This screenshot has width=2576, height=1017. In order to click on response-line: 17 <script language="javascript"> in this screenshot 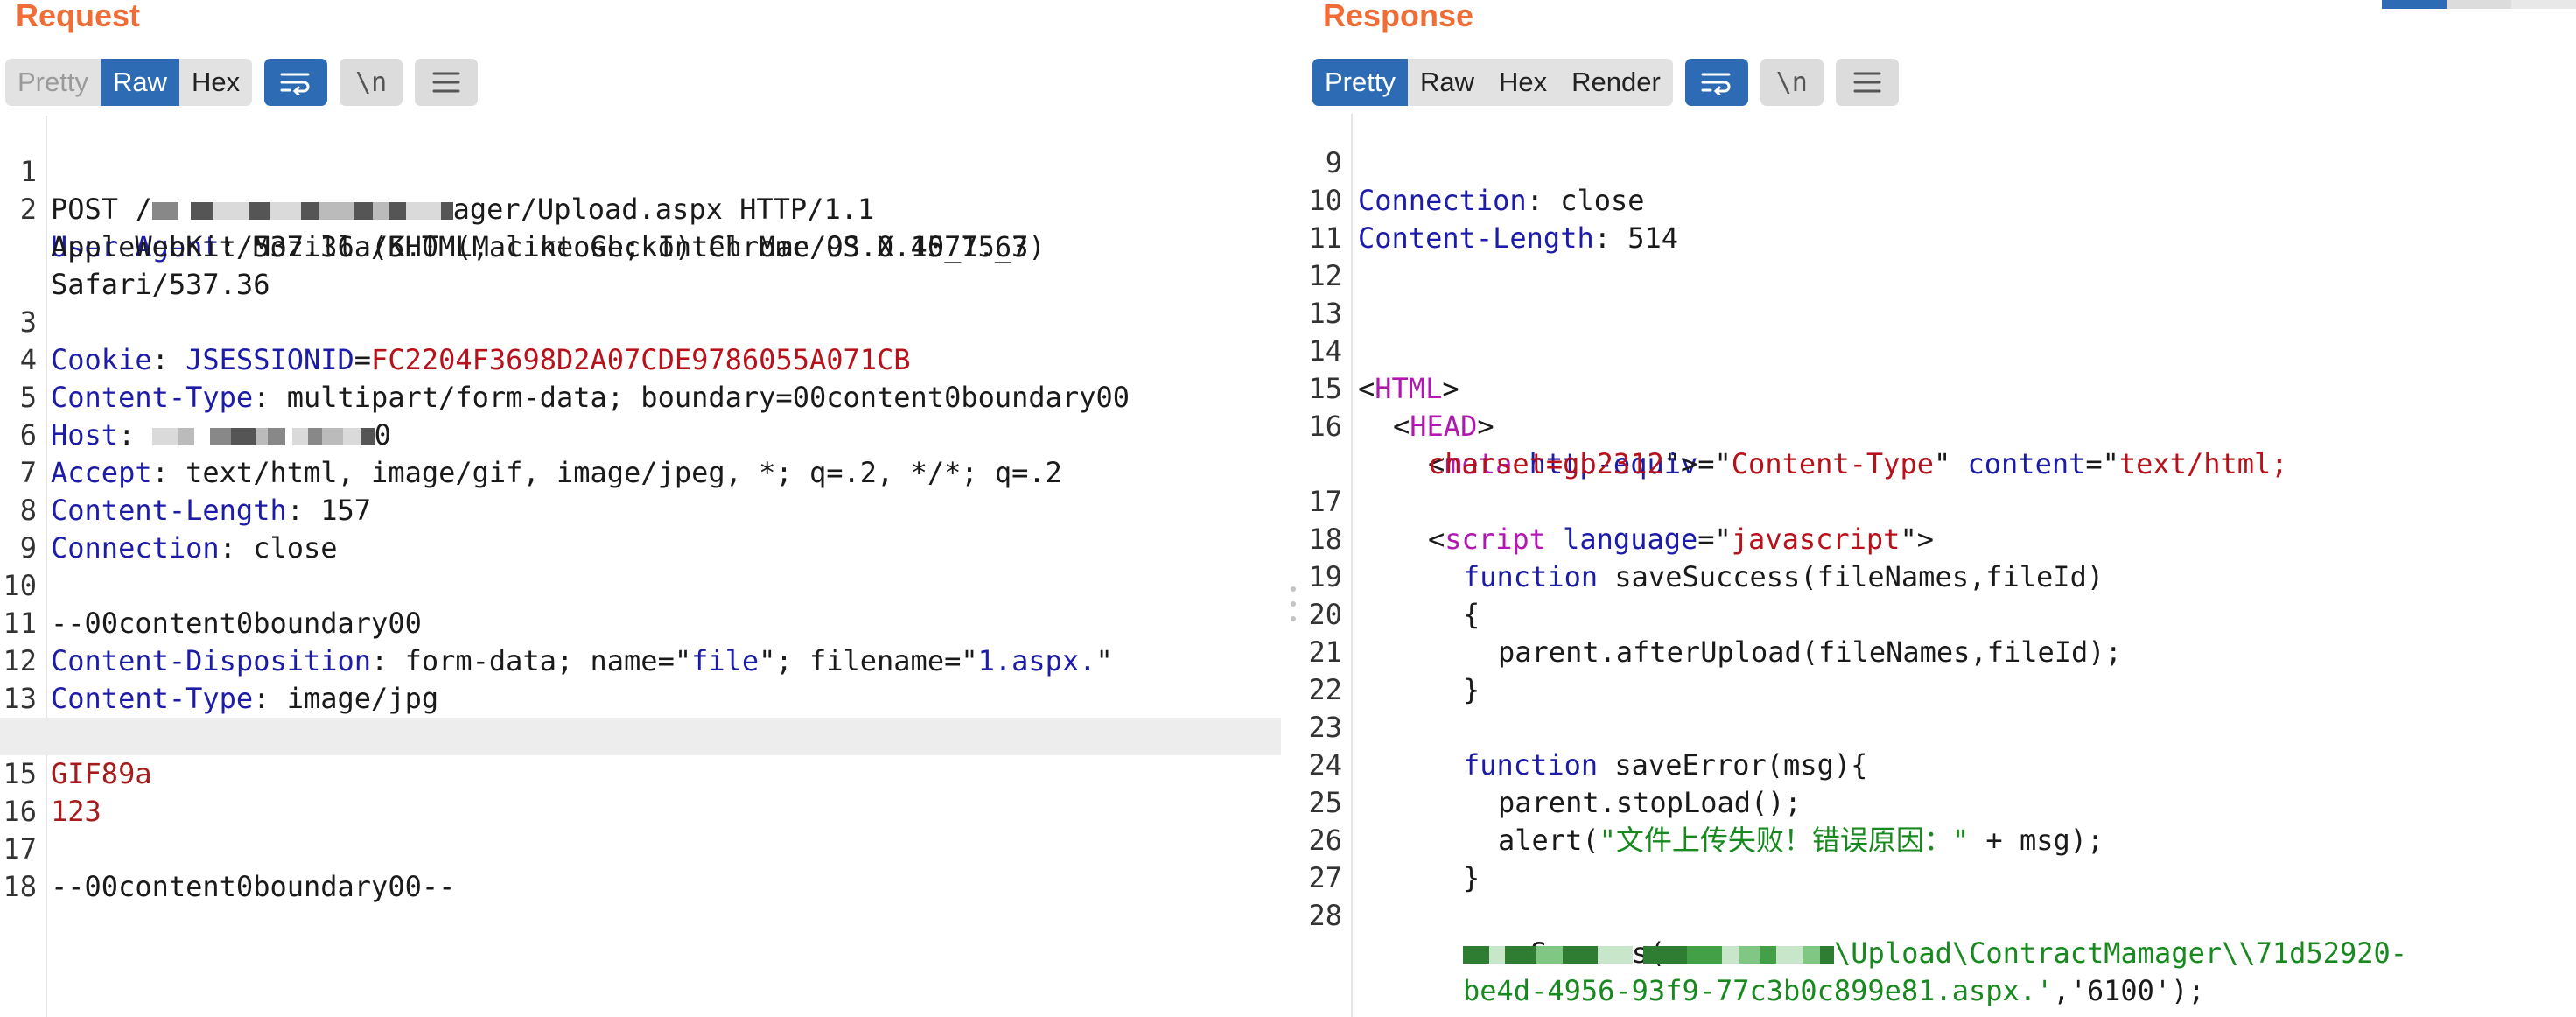, I will do `click(1941, 500)`.